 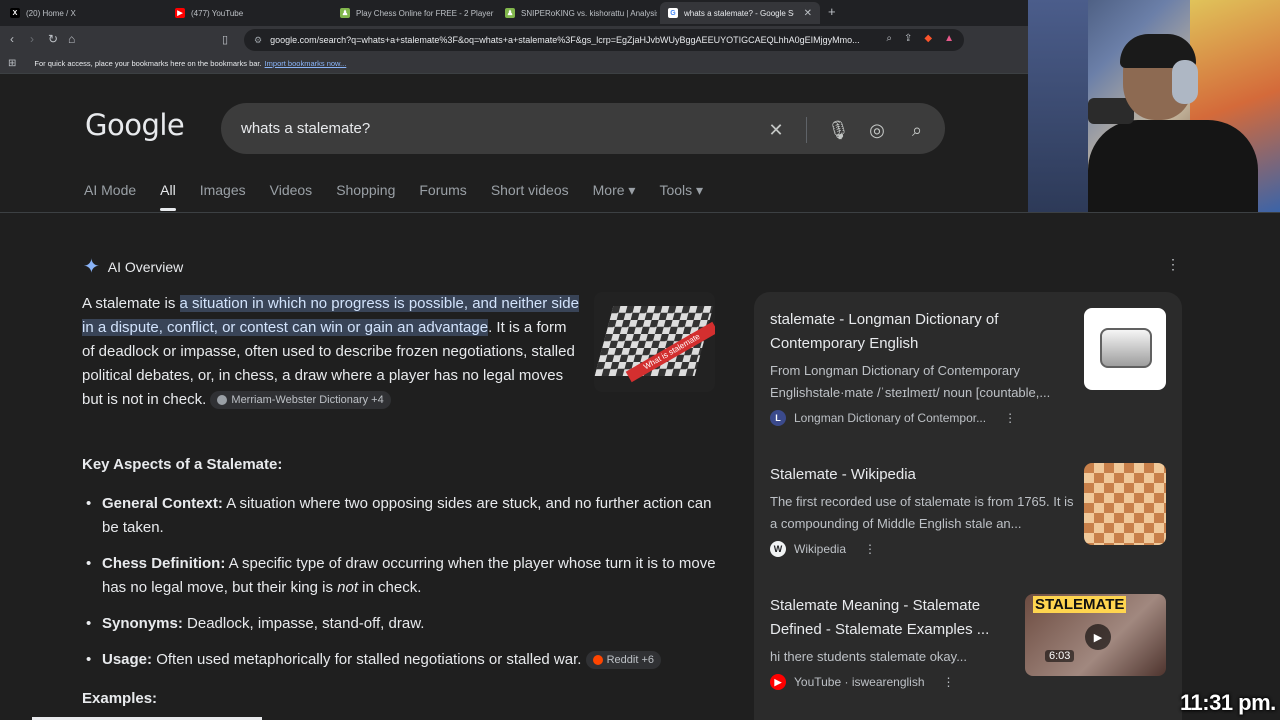 What do you see at coordinates (303, 623) in the screenshot?
I see `bullet-text: Deadlock, impasse, stand-off, draw.` at bounding box center [303, 623].